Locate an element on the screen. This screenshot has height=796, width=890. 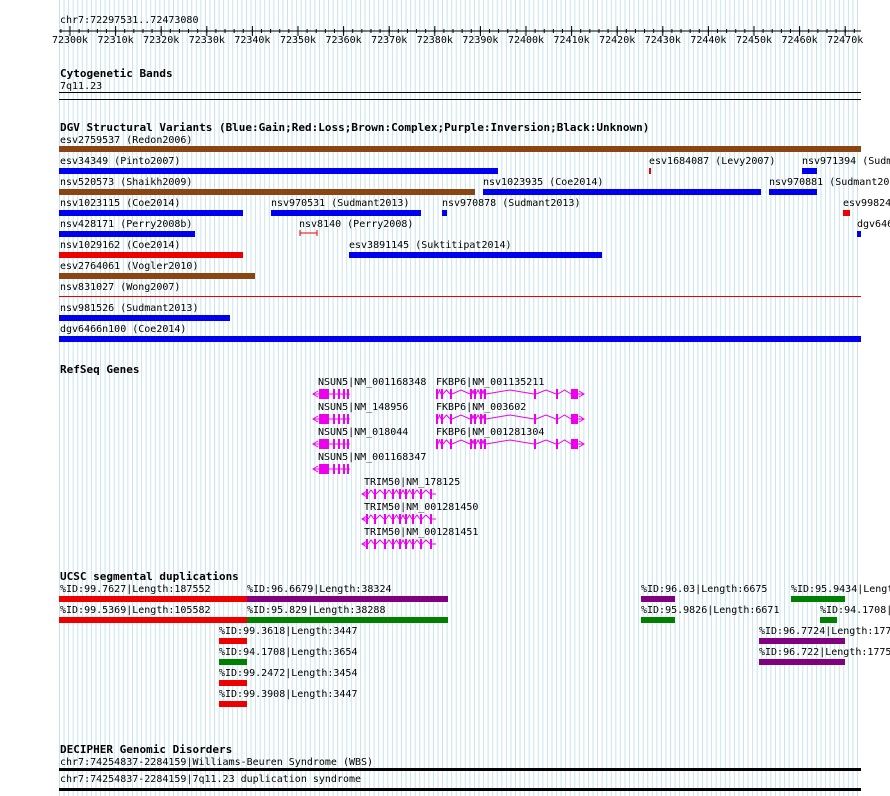
segdup-label: %ID:99.5369|Length:105582 is located at coordinates (135, 610).